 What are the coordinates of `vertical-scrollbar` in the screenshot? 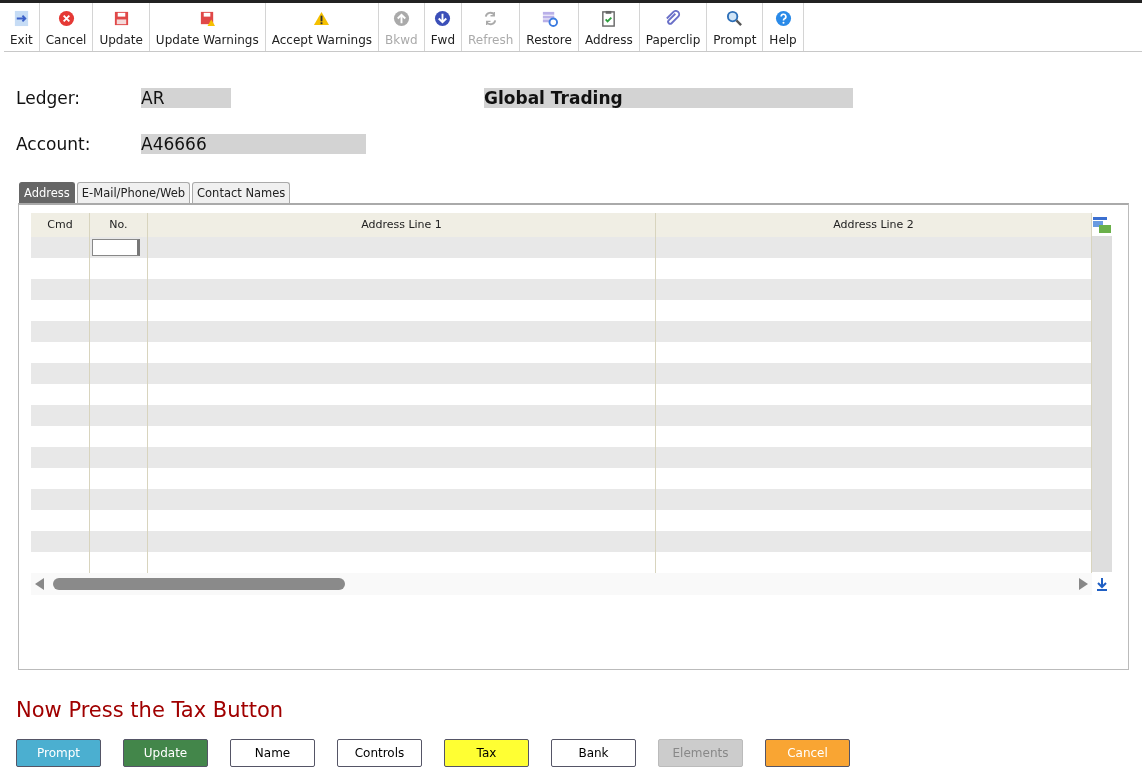 It's located at (1102, 404).